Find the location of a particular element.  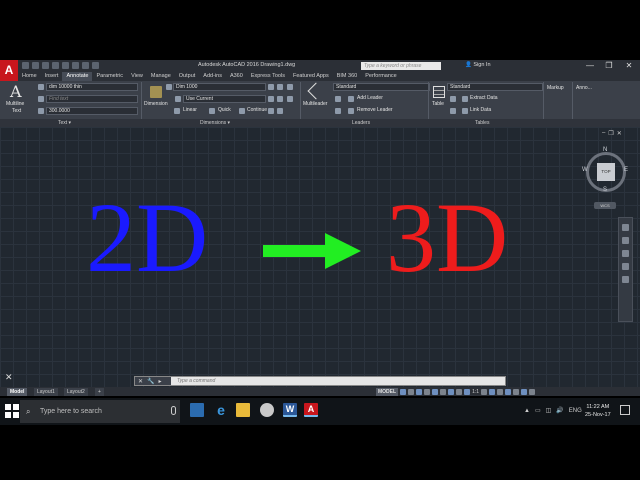

open-icon is located at coordinates (35, 65).